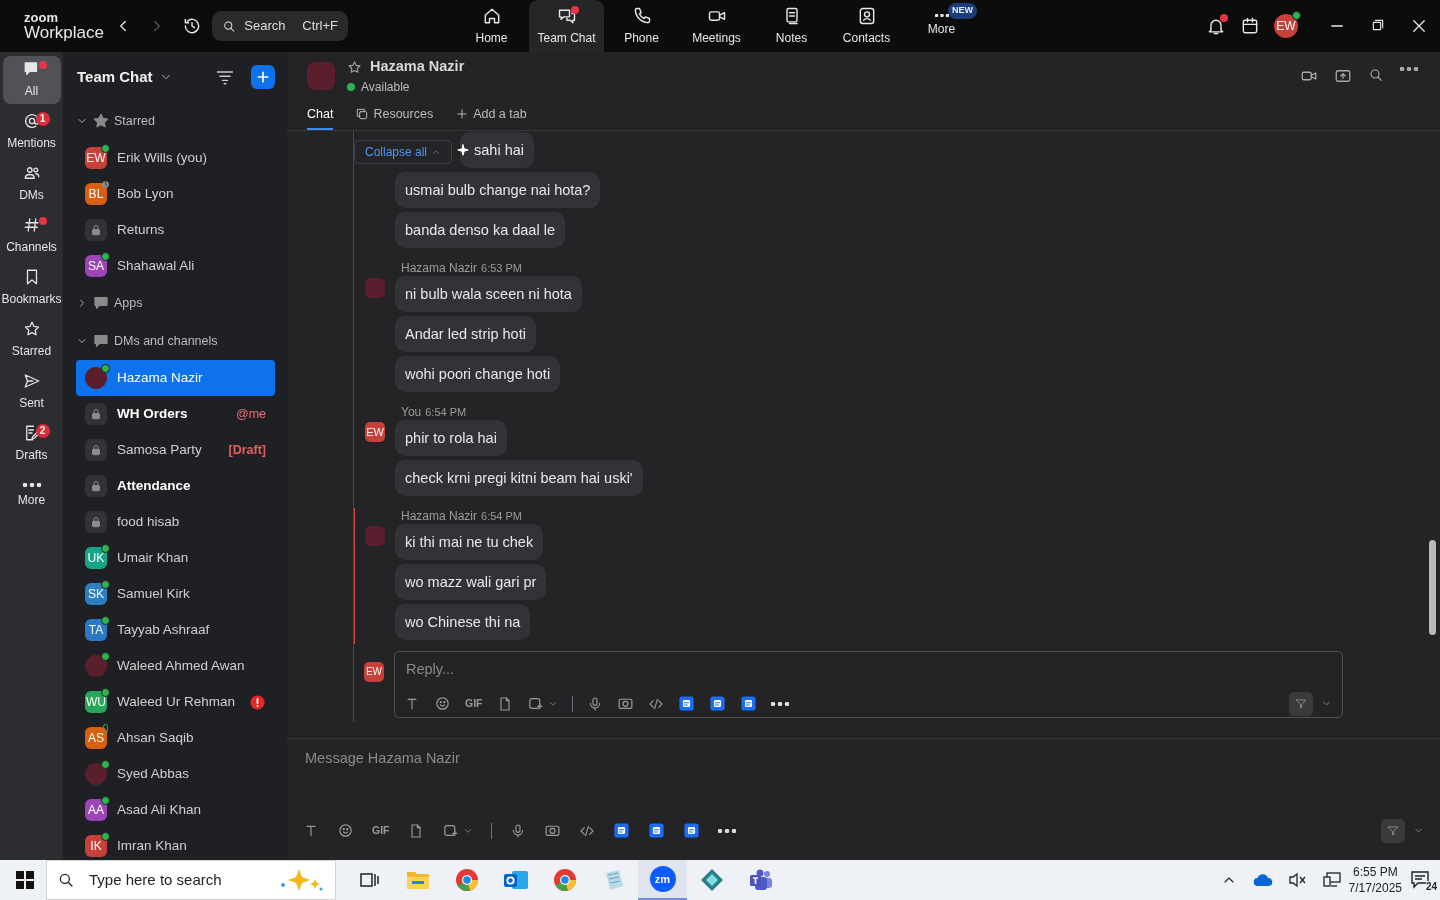 This screenshot has height=900, width=1440. I want to click on clock-date: 7/17/2025, so click(1375, 888).